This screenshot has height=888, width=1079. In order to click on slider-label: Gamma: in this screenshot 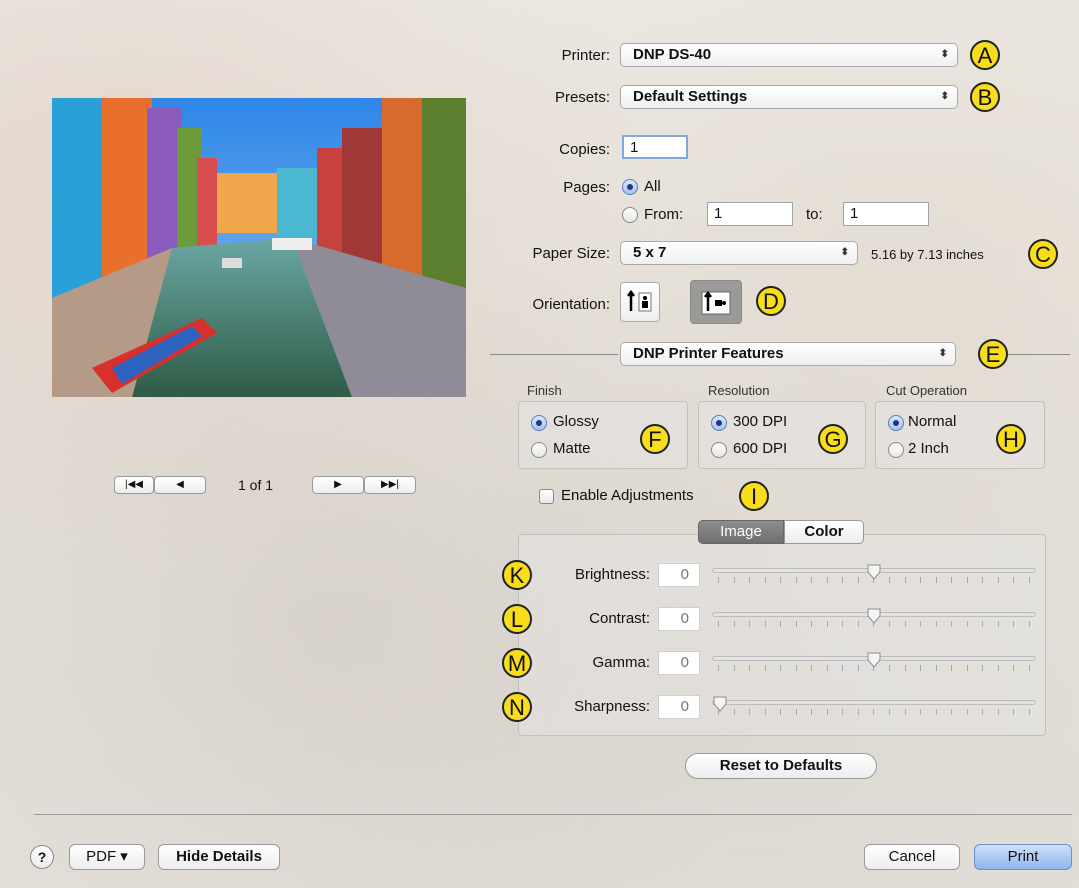, I will do `click(621, 662)`.